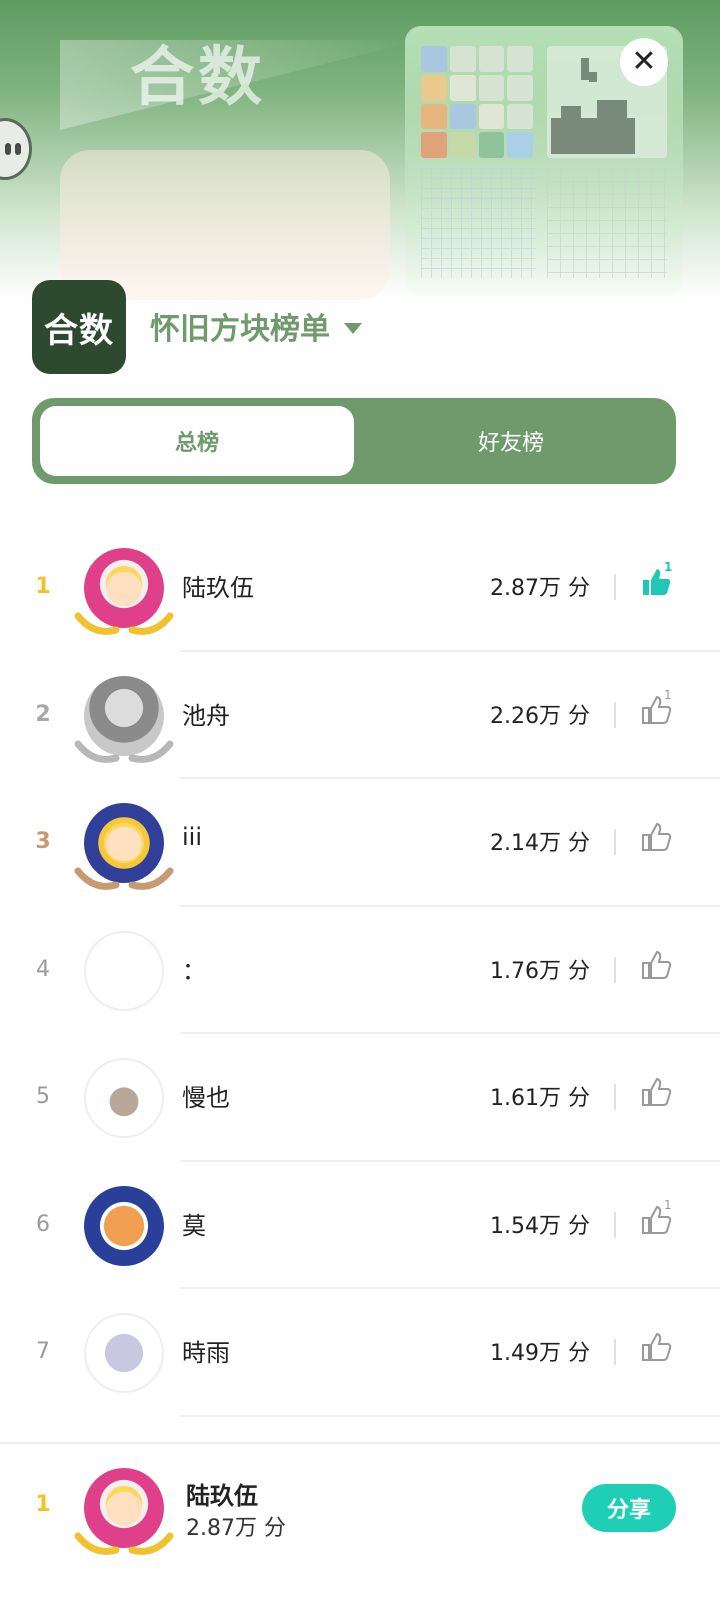  What do you see at coordinates (194, 1225) in the screenshot?
I see `player-name: 莫` at bounding box center [194, 1225].